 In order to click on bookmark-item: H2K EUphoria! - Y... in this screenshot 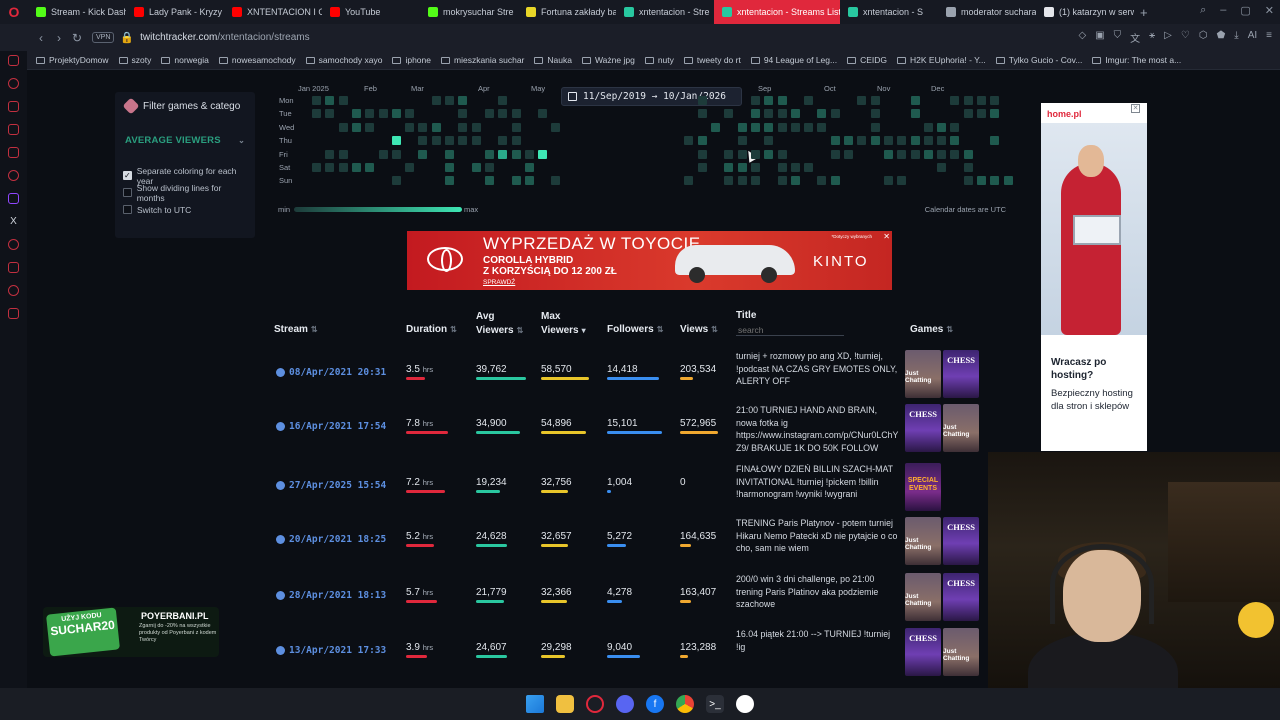, I will do `click(941, 60)`.